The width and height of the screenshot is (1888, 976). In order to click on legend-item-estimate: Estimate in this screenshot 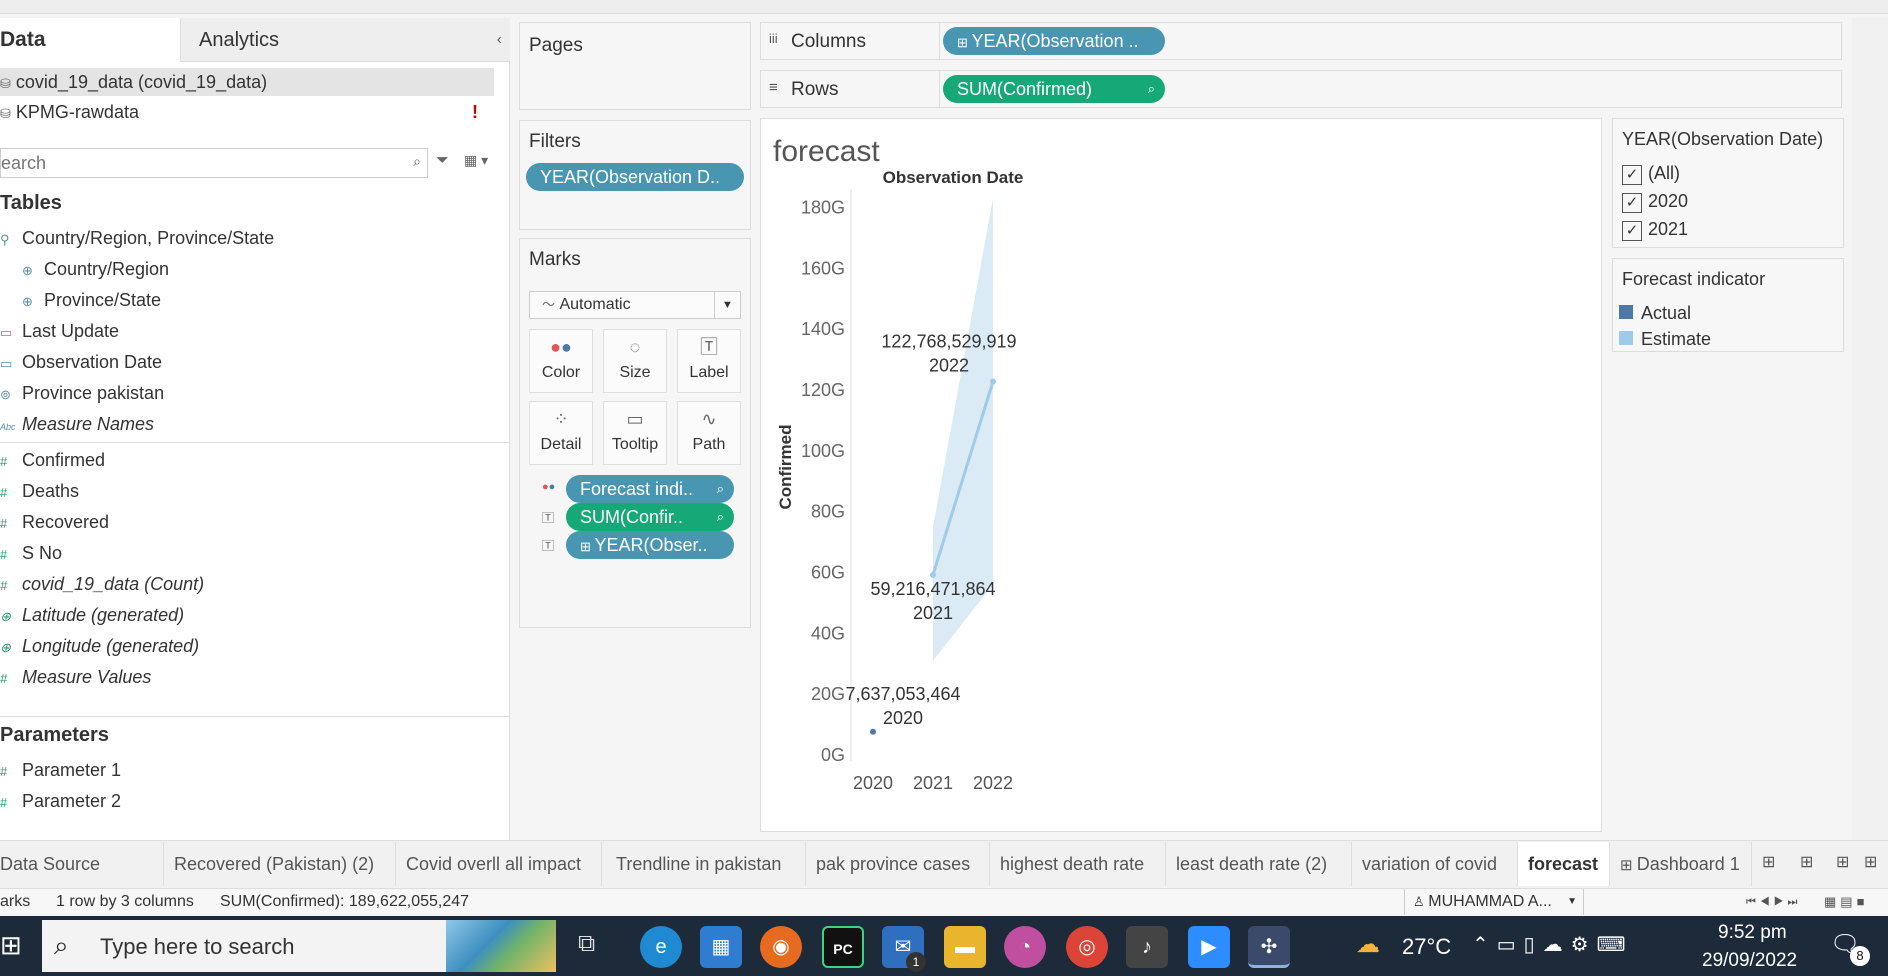, I will do `click(1665, 339)`.